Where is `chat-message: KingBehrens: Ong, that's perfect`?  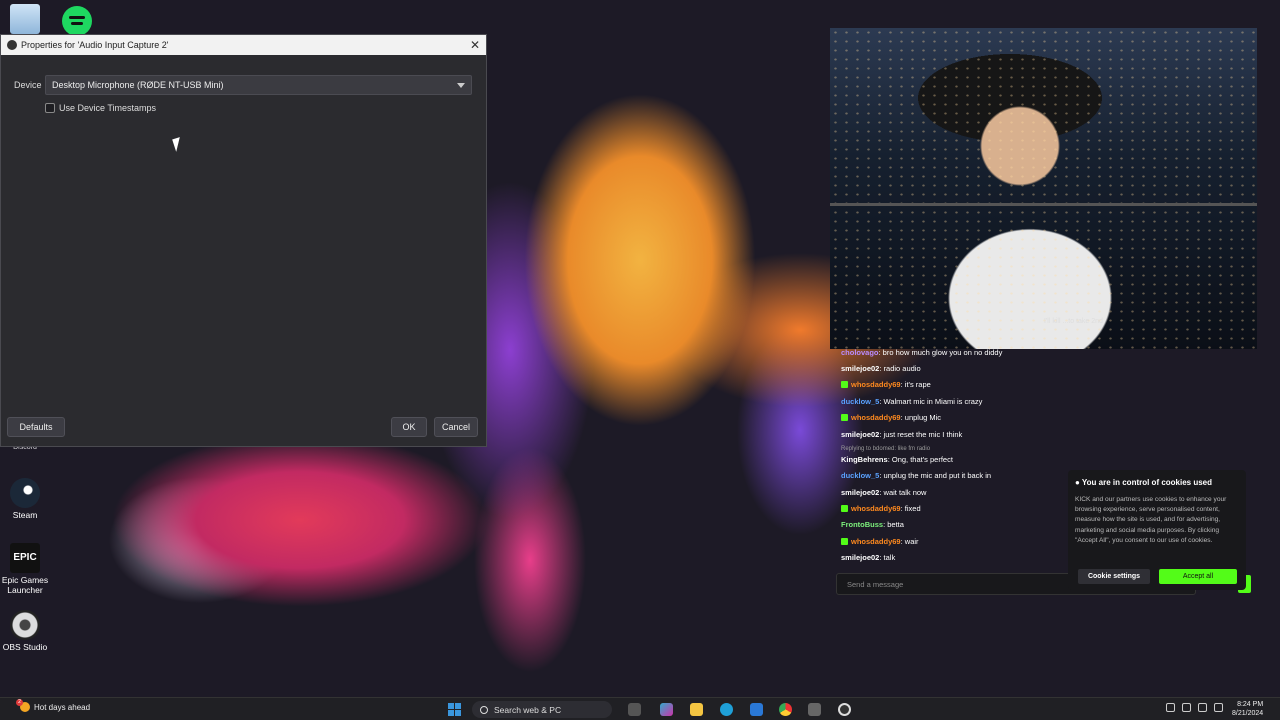 chat-message: KingBehrens: Ong, that's perfect is located at coordinates (897, 459).